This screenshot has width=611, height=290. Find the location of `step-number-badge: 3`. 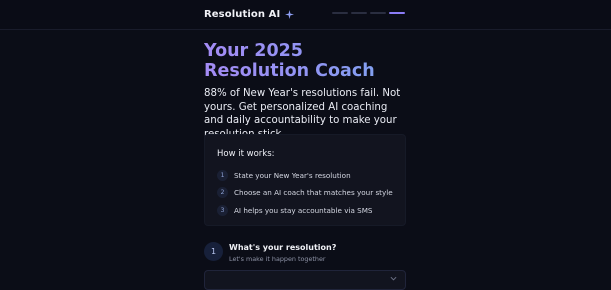

step-number-badge: 3 is located at coordinates (222, 210).